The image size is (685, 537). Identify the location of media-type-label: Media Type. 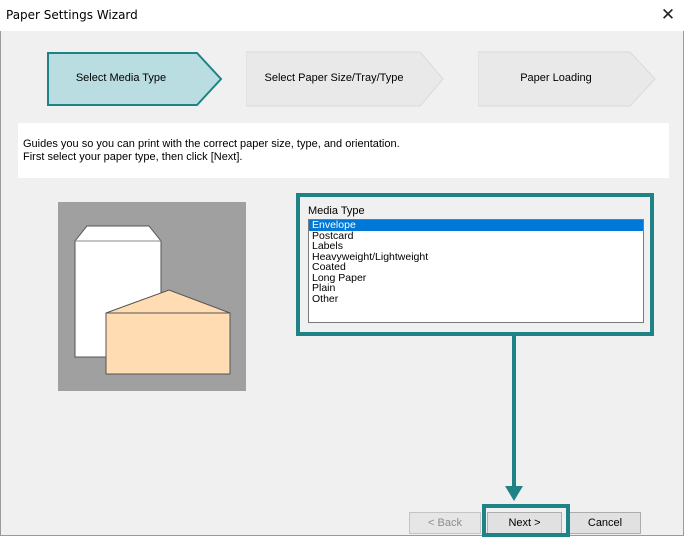
(336, 211).